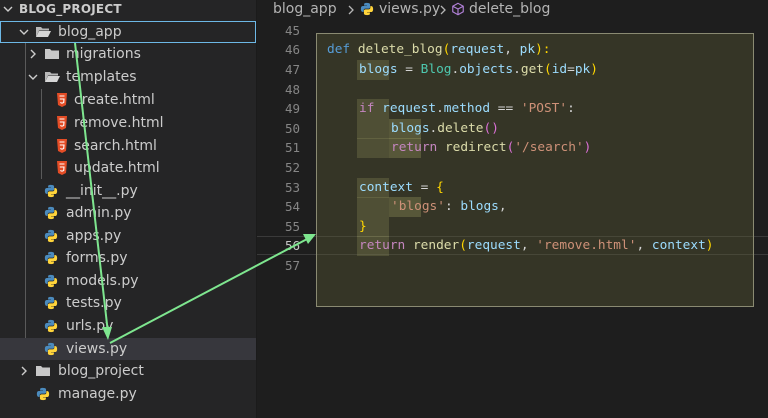 This screenshot has height=418, width=768. What do you see at coordinates (439, 50) in the screenshot?
I see `code-line-46: def delete_blog(request, pk):` at bounding box center [439, 50].